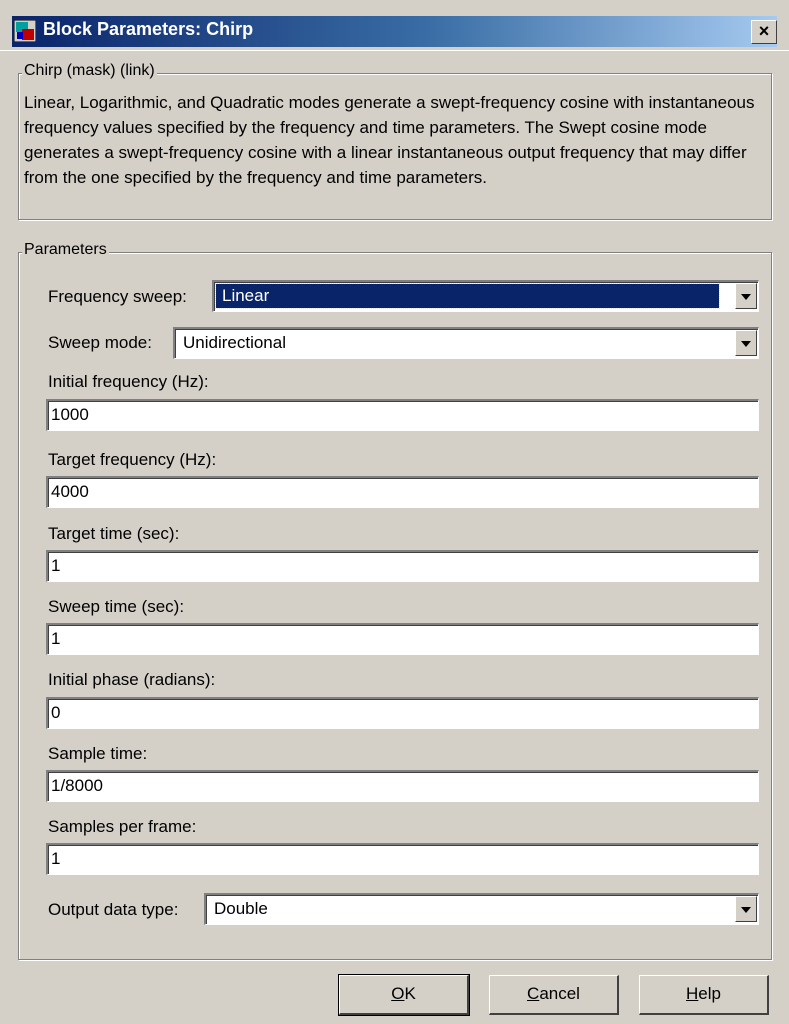 The width and height of the screenshot is (789, 1024). Describe the element at coordinates (402, 492) in the screenshot. I see `target-frequency-input: 4000` at that location.